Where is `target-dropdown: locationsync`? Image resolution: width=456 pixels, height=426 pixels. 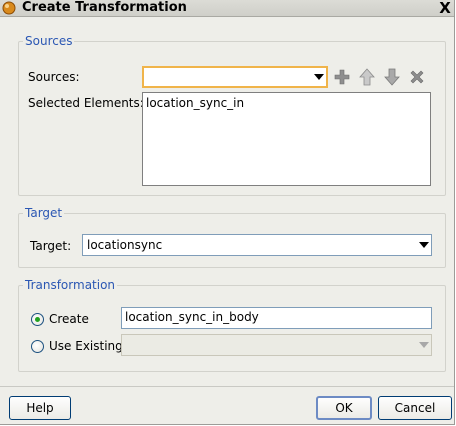
target-dropdown: locationsync is located at coordinates (257, 245).